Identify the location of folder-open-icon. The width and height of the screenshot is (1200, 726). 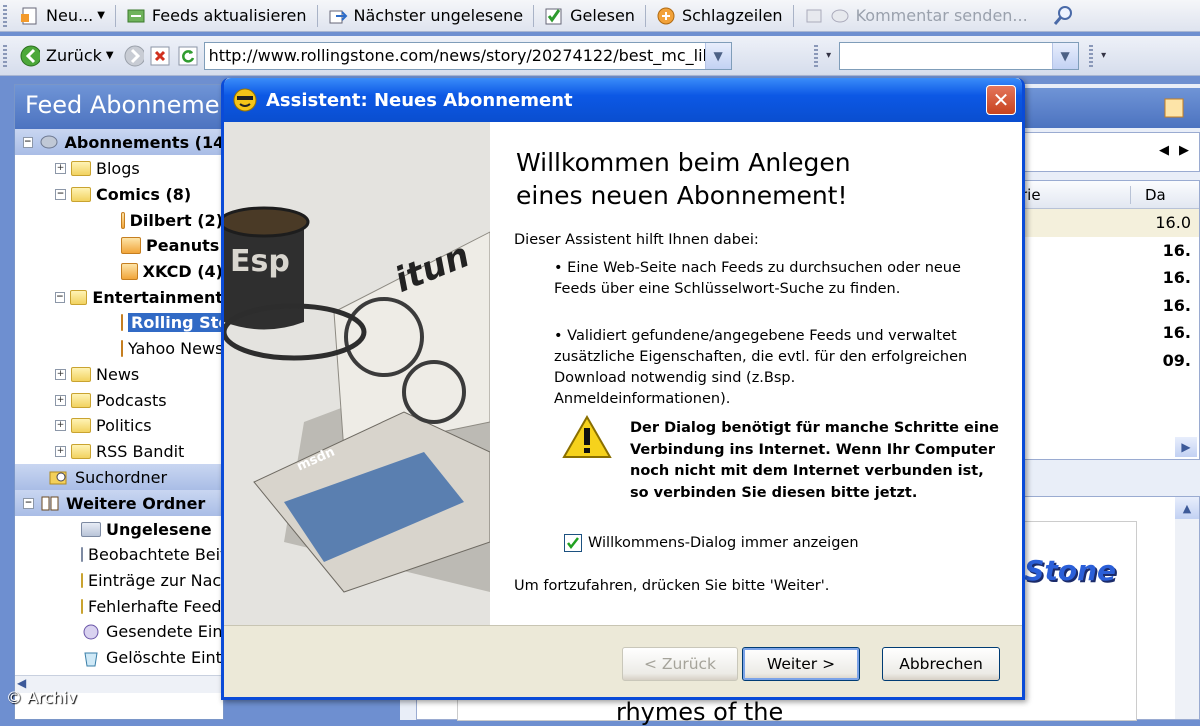
(78, 297).